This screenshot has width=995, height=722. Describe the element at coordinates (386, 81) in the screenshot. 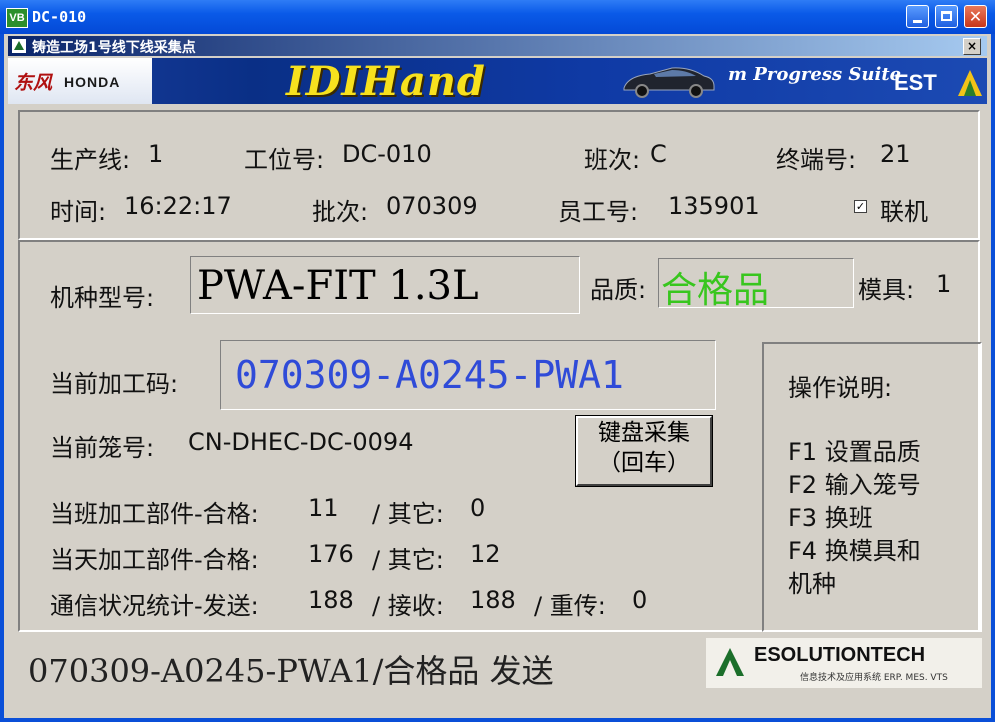

I see `product-logo: IDIHand` at that location.